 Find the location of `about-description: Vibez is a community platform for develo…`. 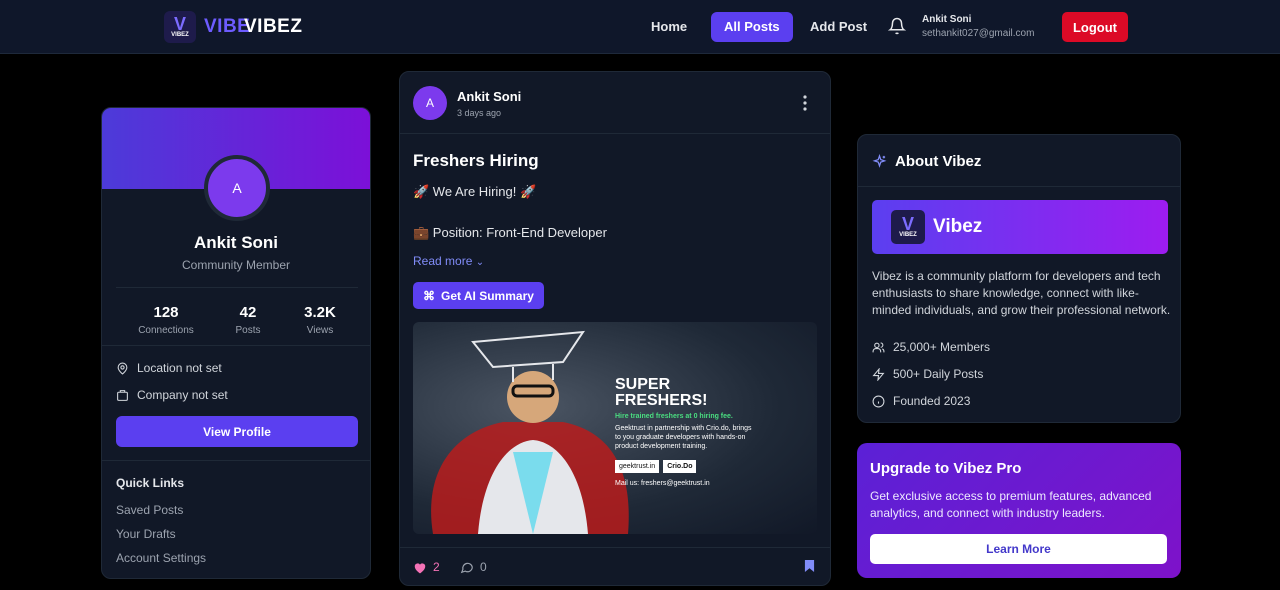

about-description: Vibez is a community platform for develo… is located at coordinates (1021, 293).